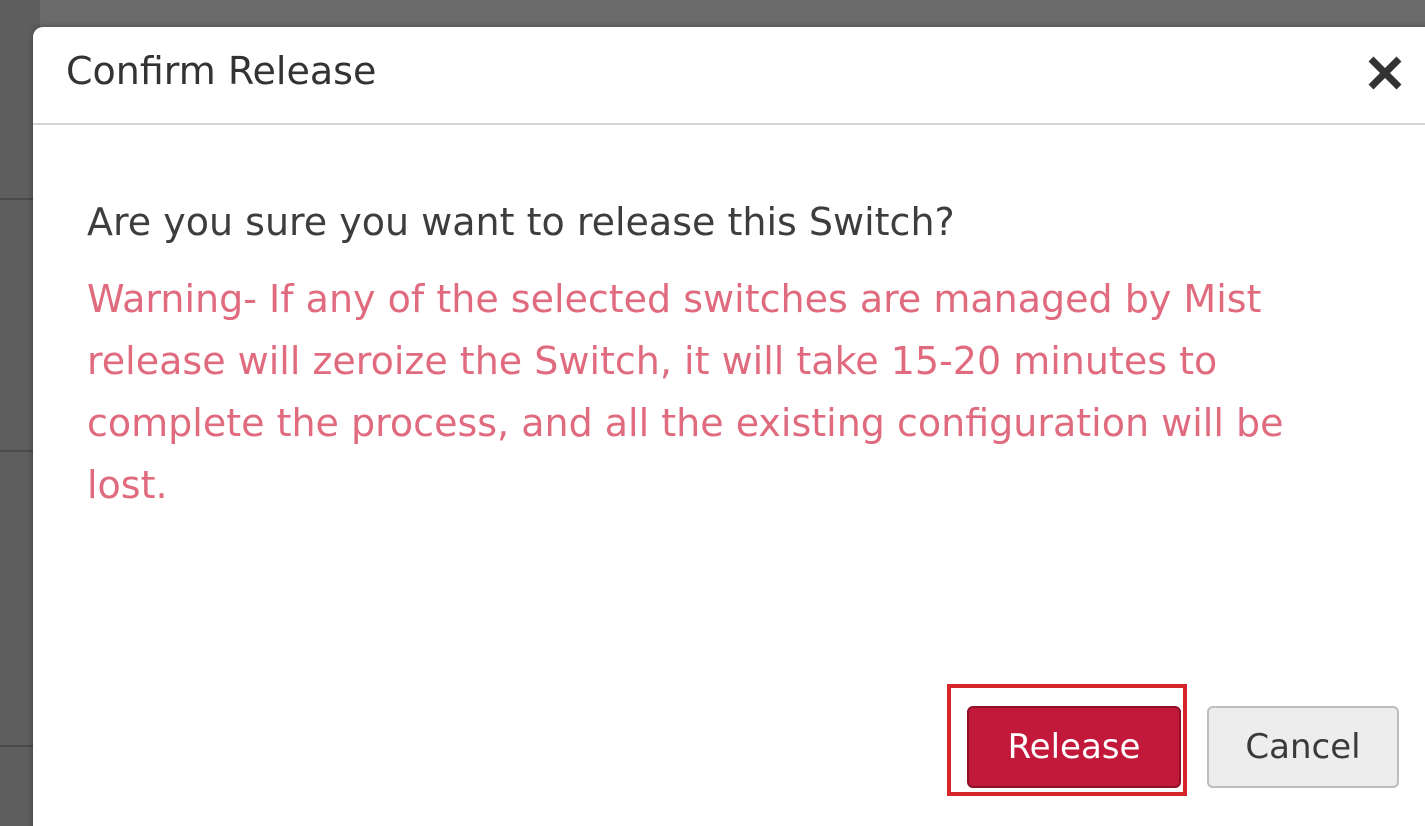 The image size is (1425, 826). Describe the element at coordinates (1385, 73) in the screenshot. I see `close-icon` at that location.